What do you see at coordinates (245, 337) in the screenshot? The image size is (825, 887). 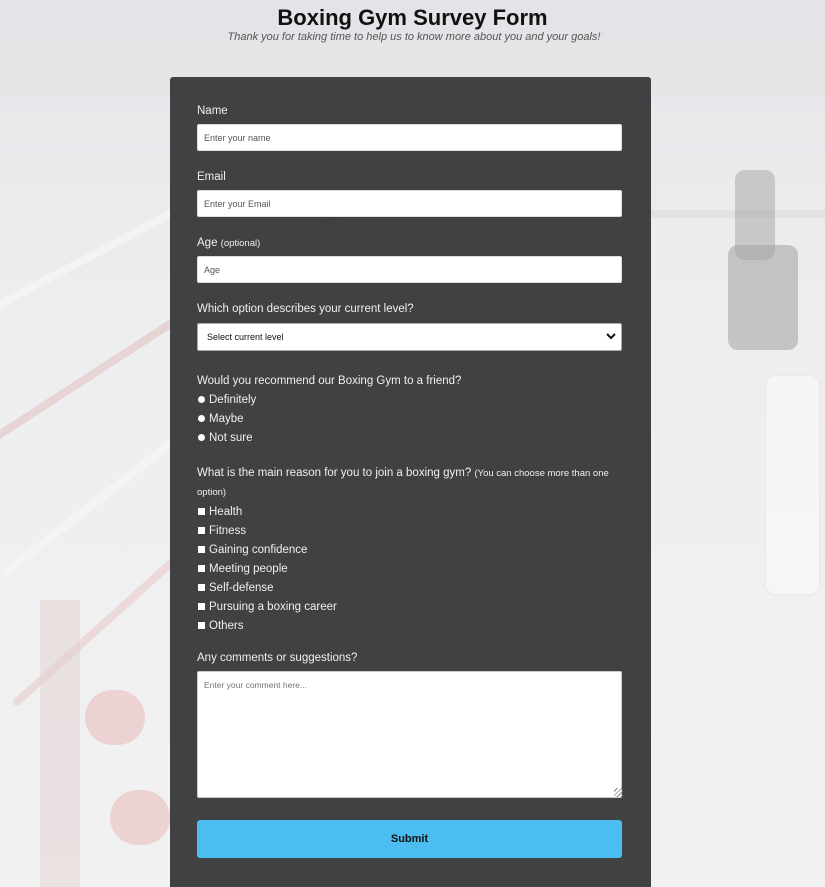 I see `level-select-value: Select current level` at bounding box center [245, 337].